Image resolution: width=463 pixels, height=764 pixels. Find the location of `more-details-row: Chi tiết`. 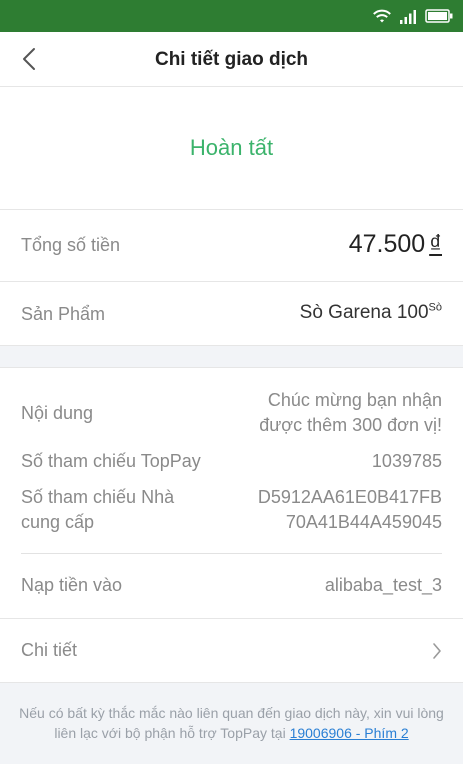

more-details-row: Chi tiết is located at coordinates (231, 651).